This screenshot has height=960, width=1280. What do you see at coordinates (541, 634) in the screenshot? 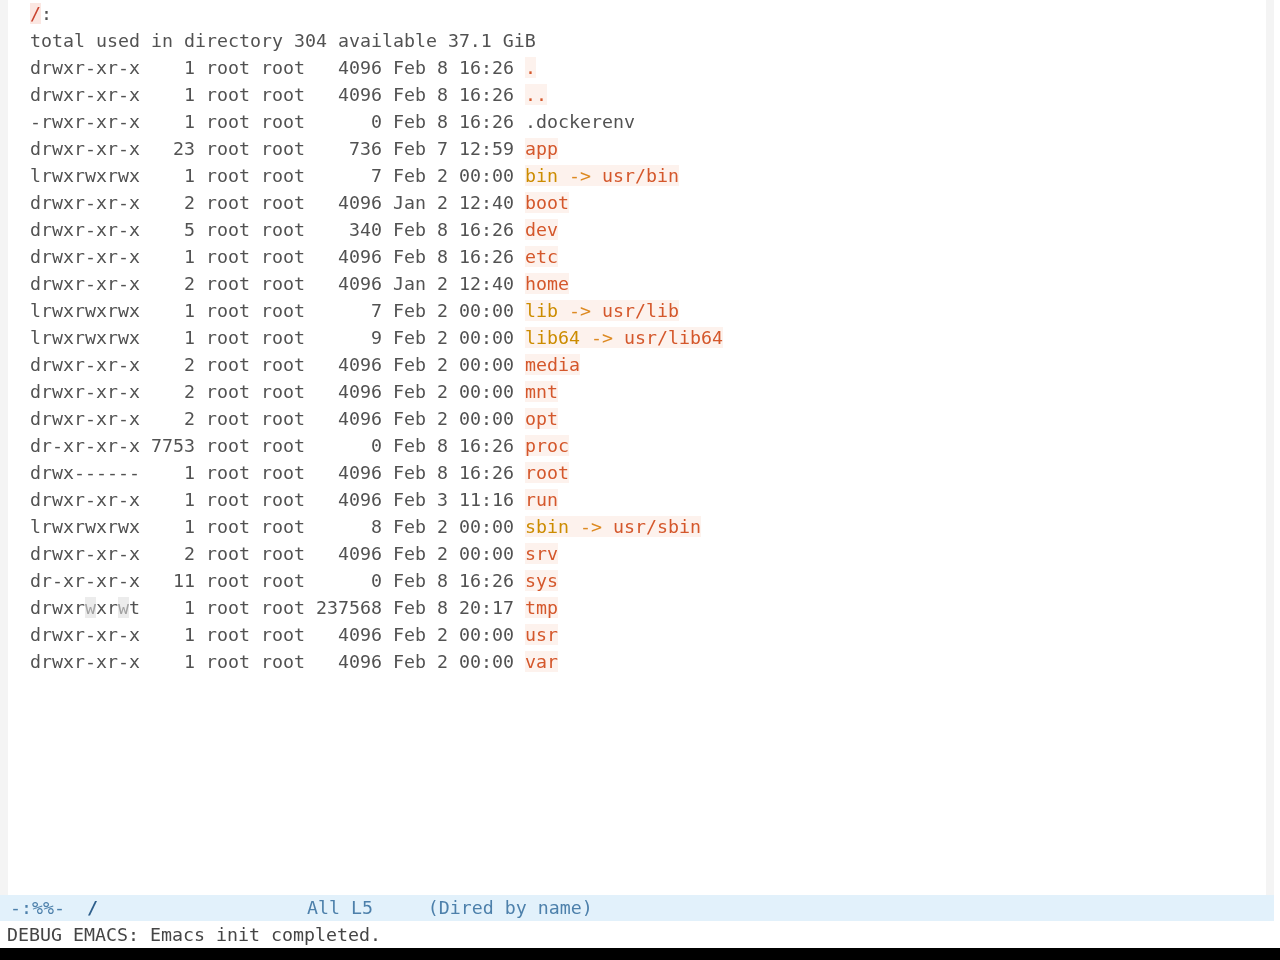
I see `directory-name: usr` at bounding box center [541, 634].